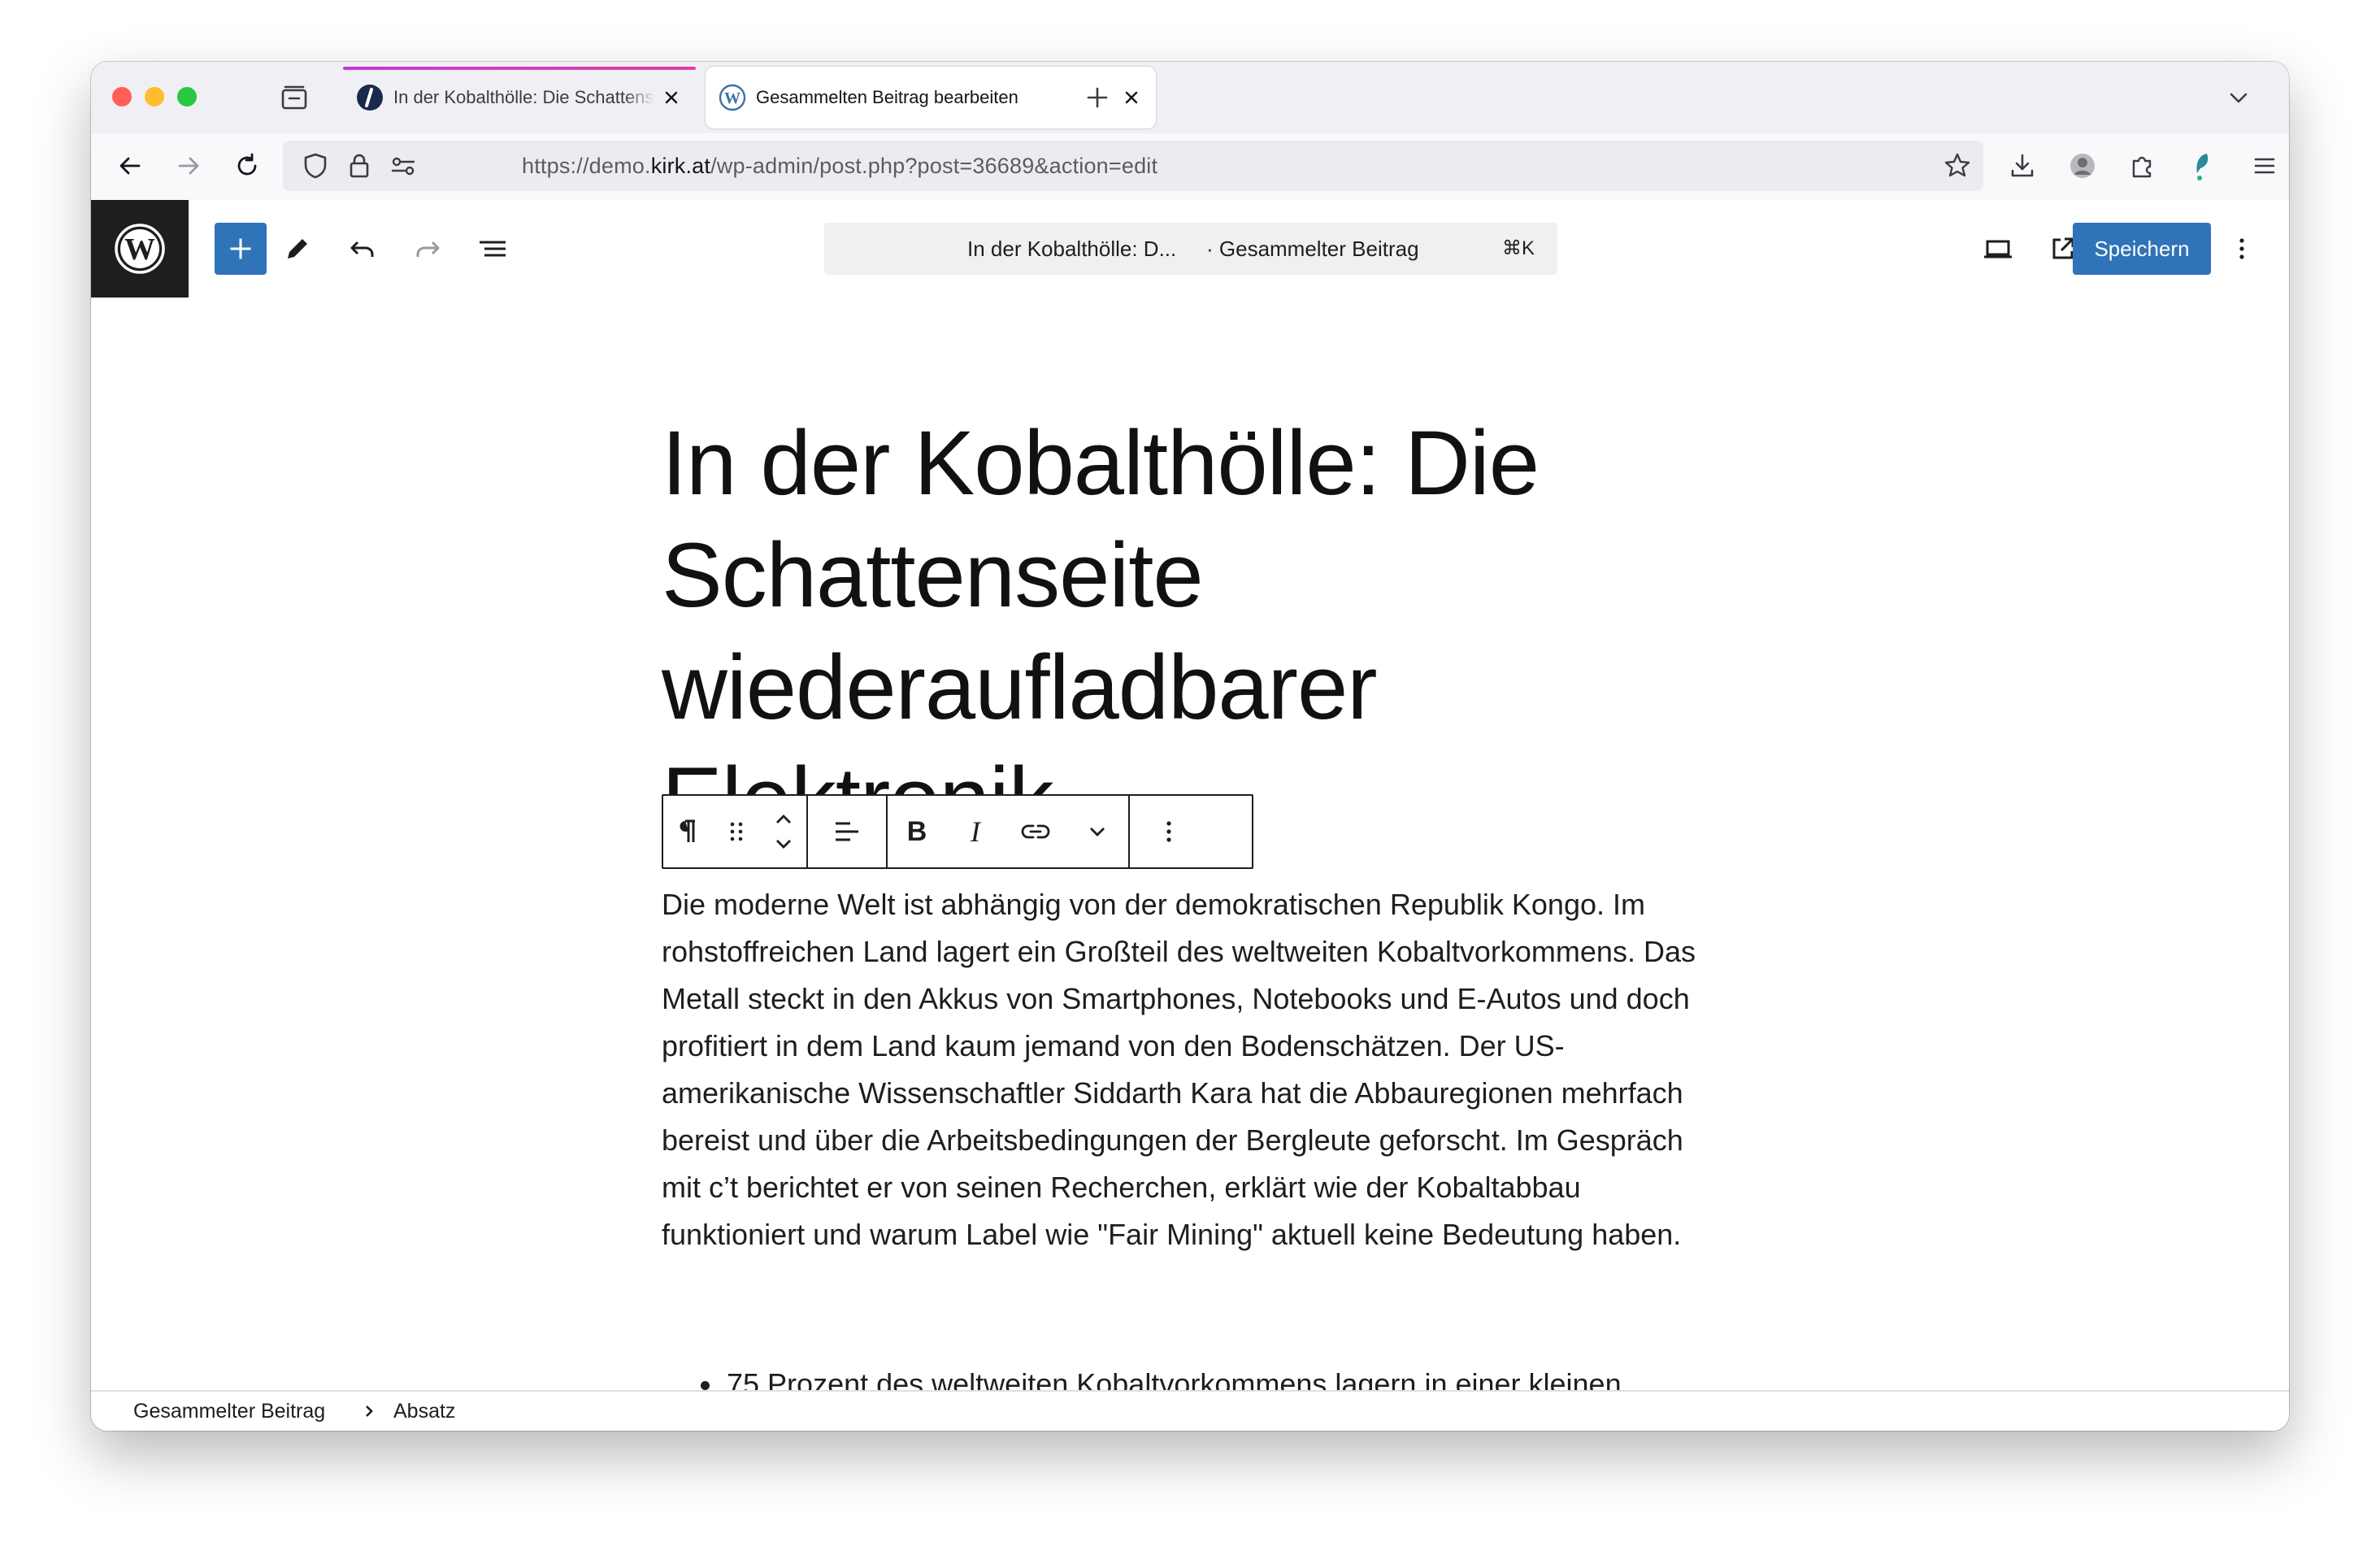 This screenshot has height=1551, width=2380. Describe the element at coordinates (2203, 166) in the screenshot. I see `extension-feather-icon` at that location.